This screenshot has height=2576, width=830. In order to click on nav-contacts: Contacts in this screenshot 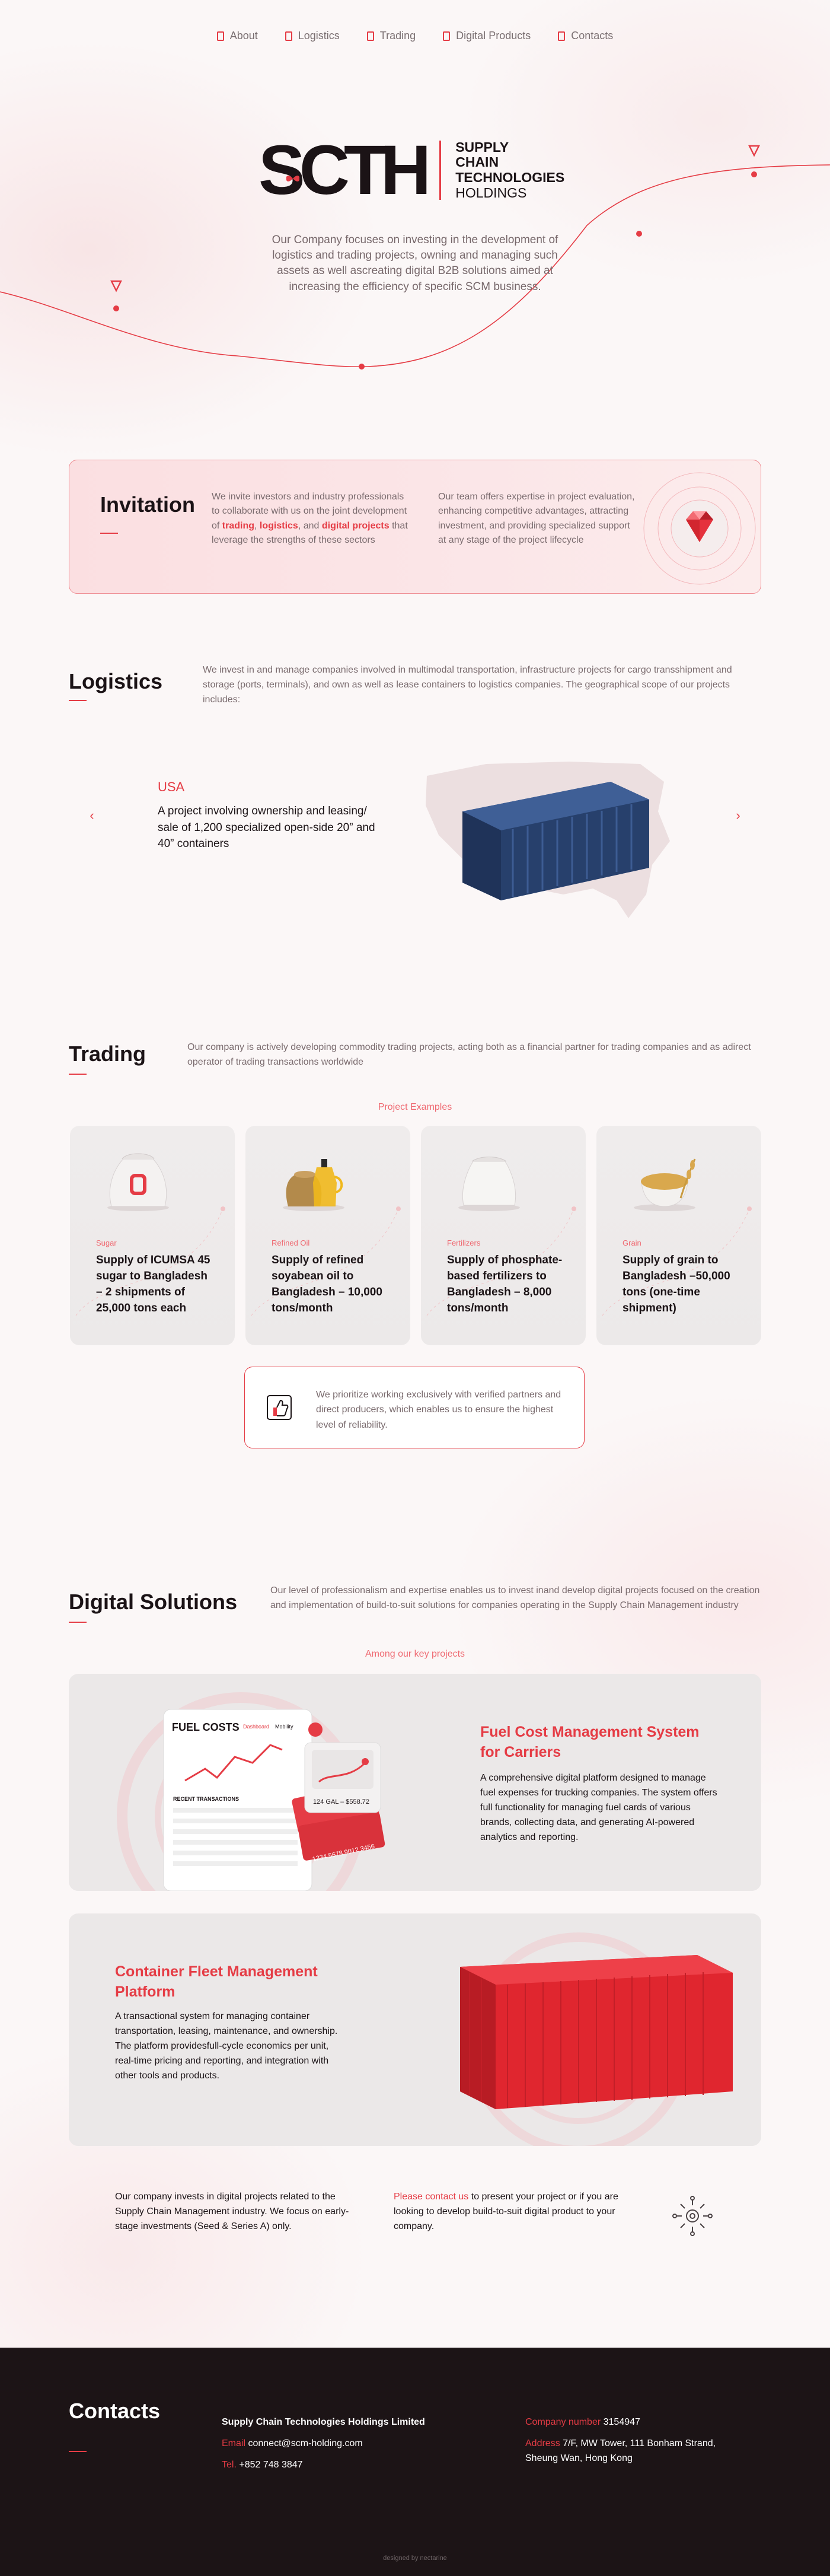, I will do `click(585, 36)`.